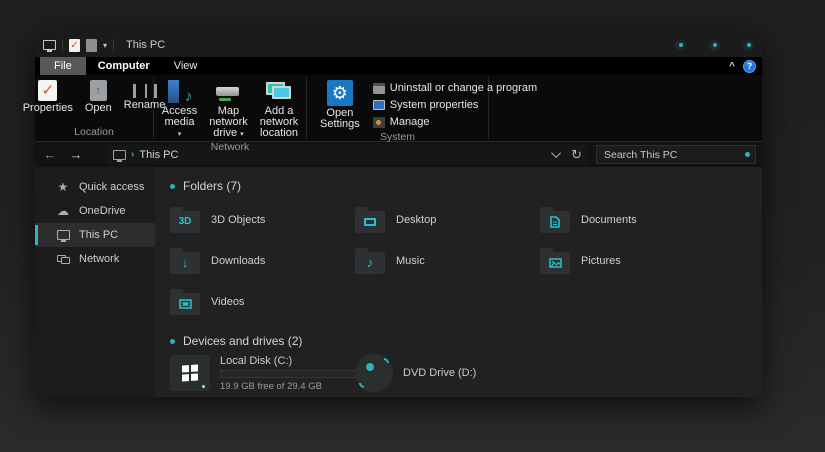 Image resolution: width=825 pixels, height=452 pixels. What do you see at coordinates (262, 301) in the screenshot?
I see `folder-tile-videos: Videos` at bounding box center [262, 301].